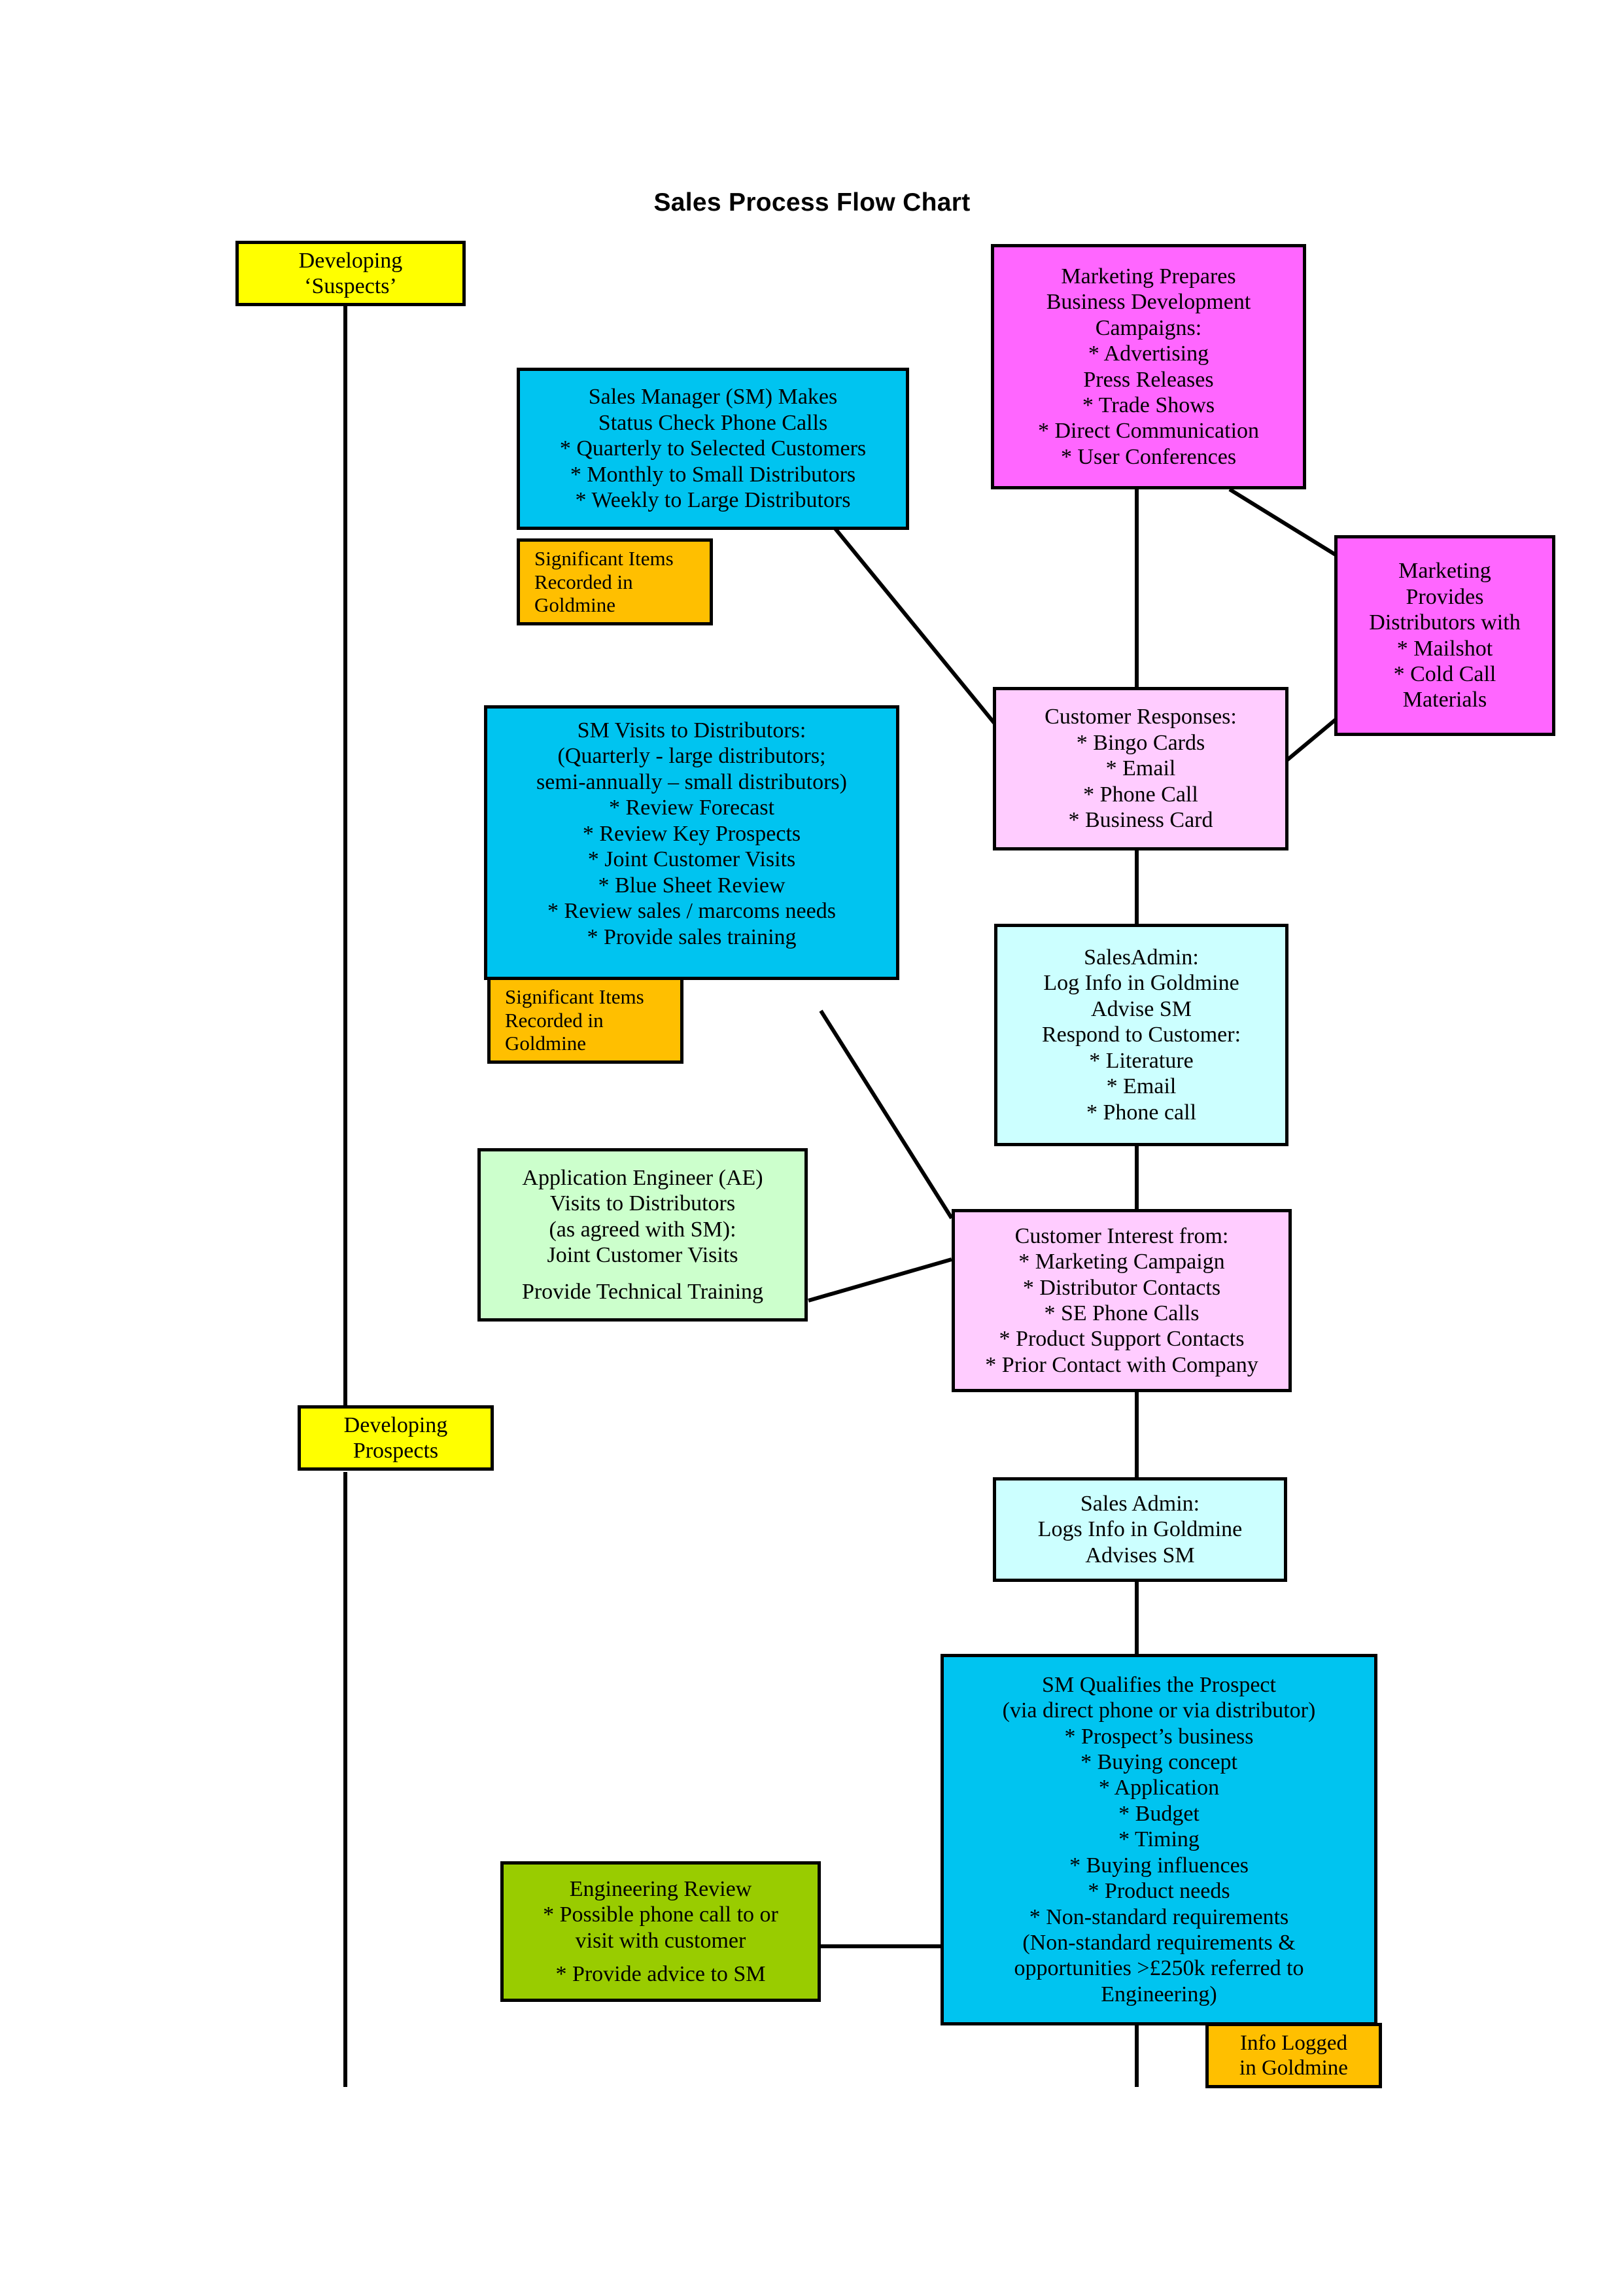  What do you see at coordinates (1159, 1891) in the screenshot?
I see `node-line: * Product needs` at bounding box center [1159, 1891].